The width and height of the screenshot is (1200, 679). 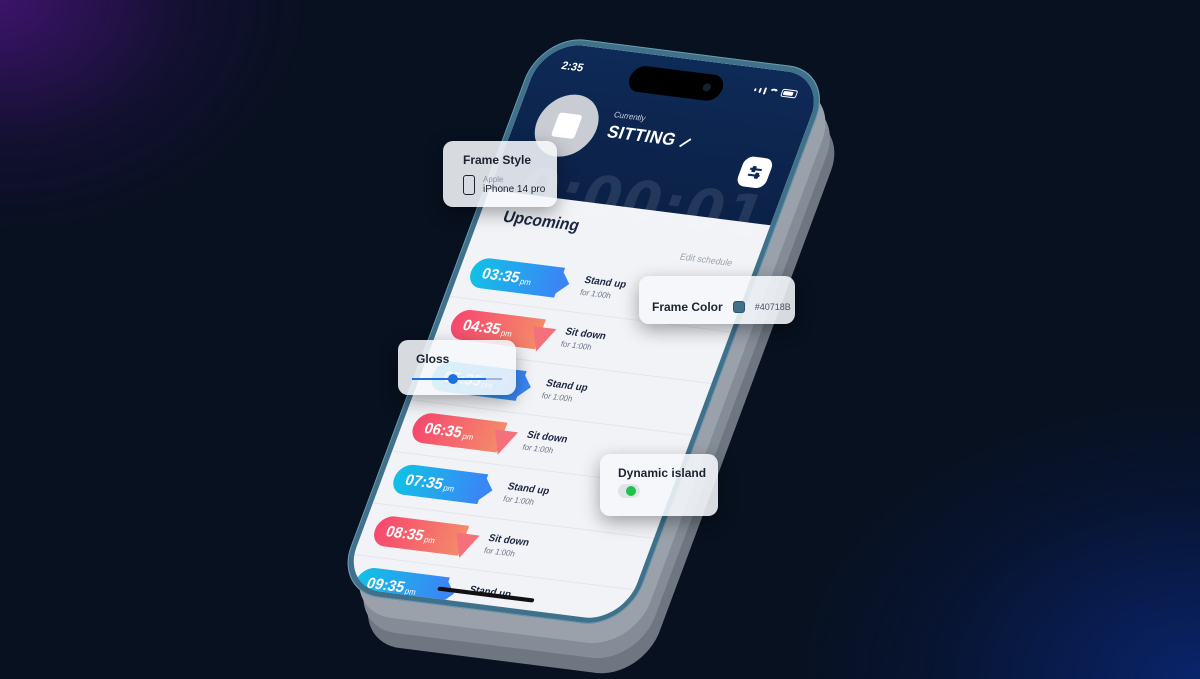 I want to click on gloss-card: Gloss, so click(x=457, y=367).